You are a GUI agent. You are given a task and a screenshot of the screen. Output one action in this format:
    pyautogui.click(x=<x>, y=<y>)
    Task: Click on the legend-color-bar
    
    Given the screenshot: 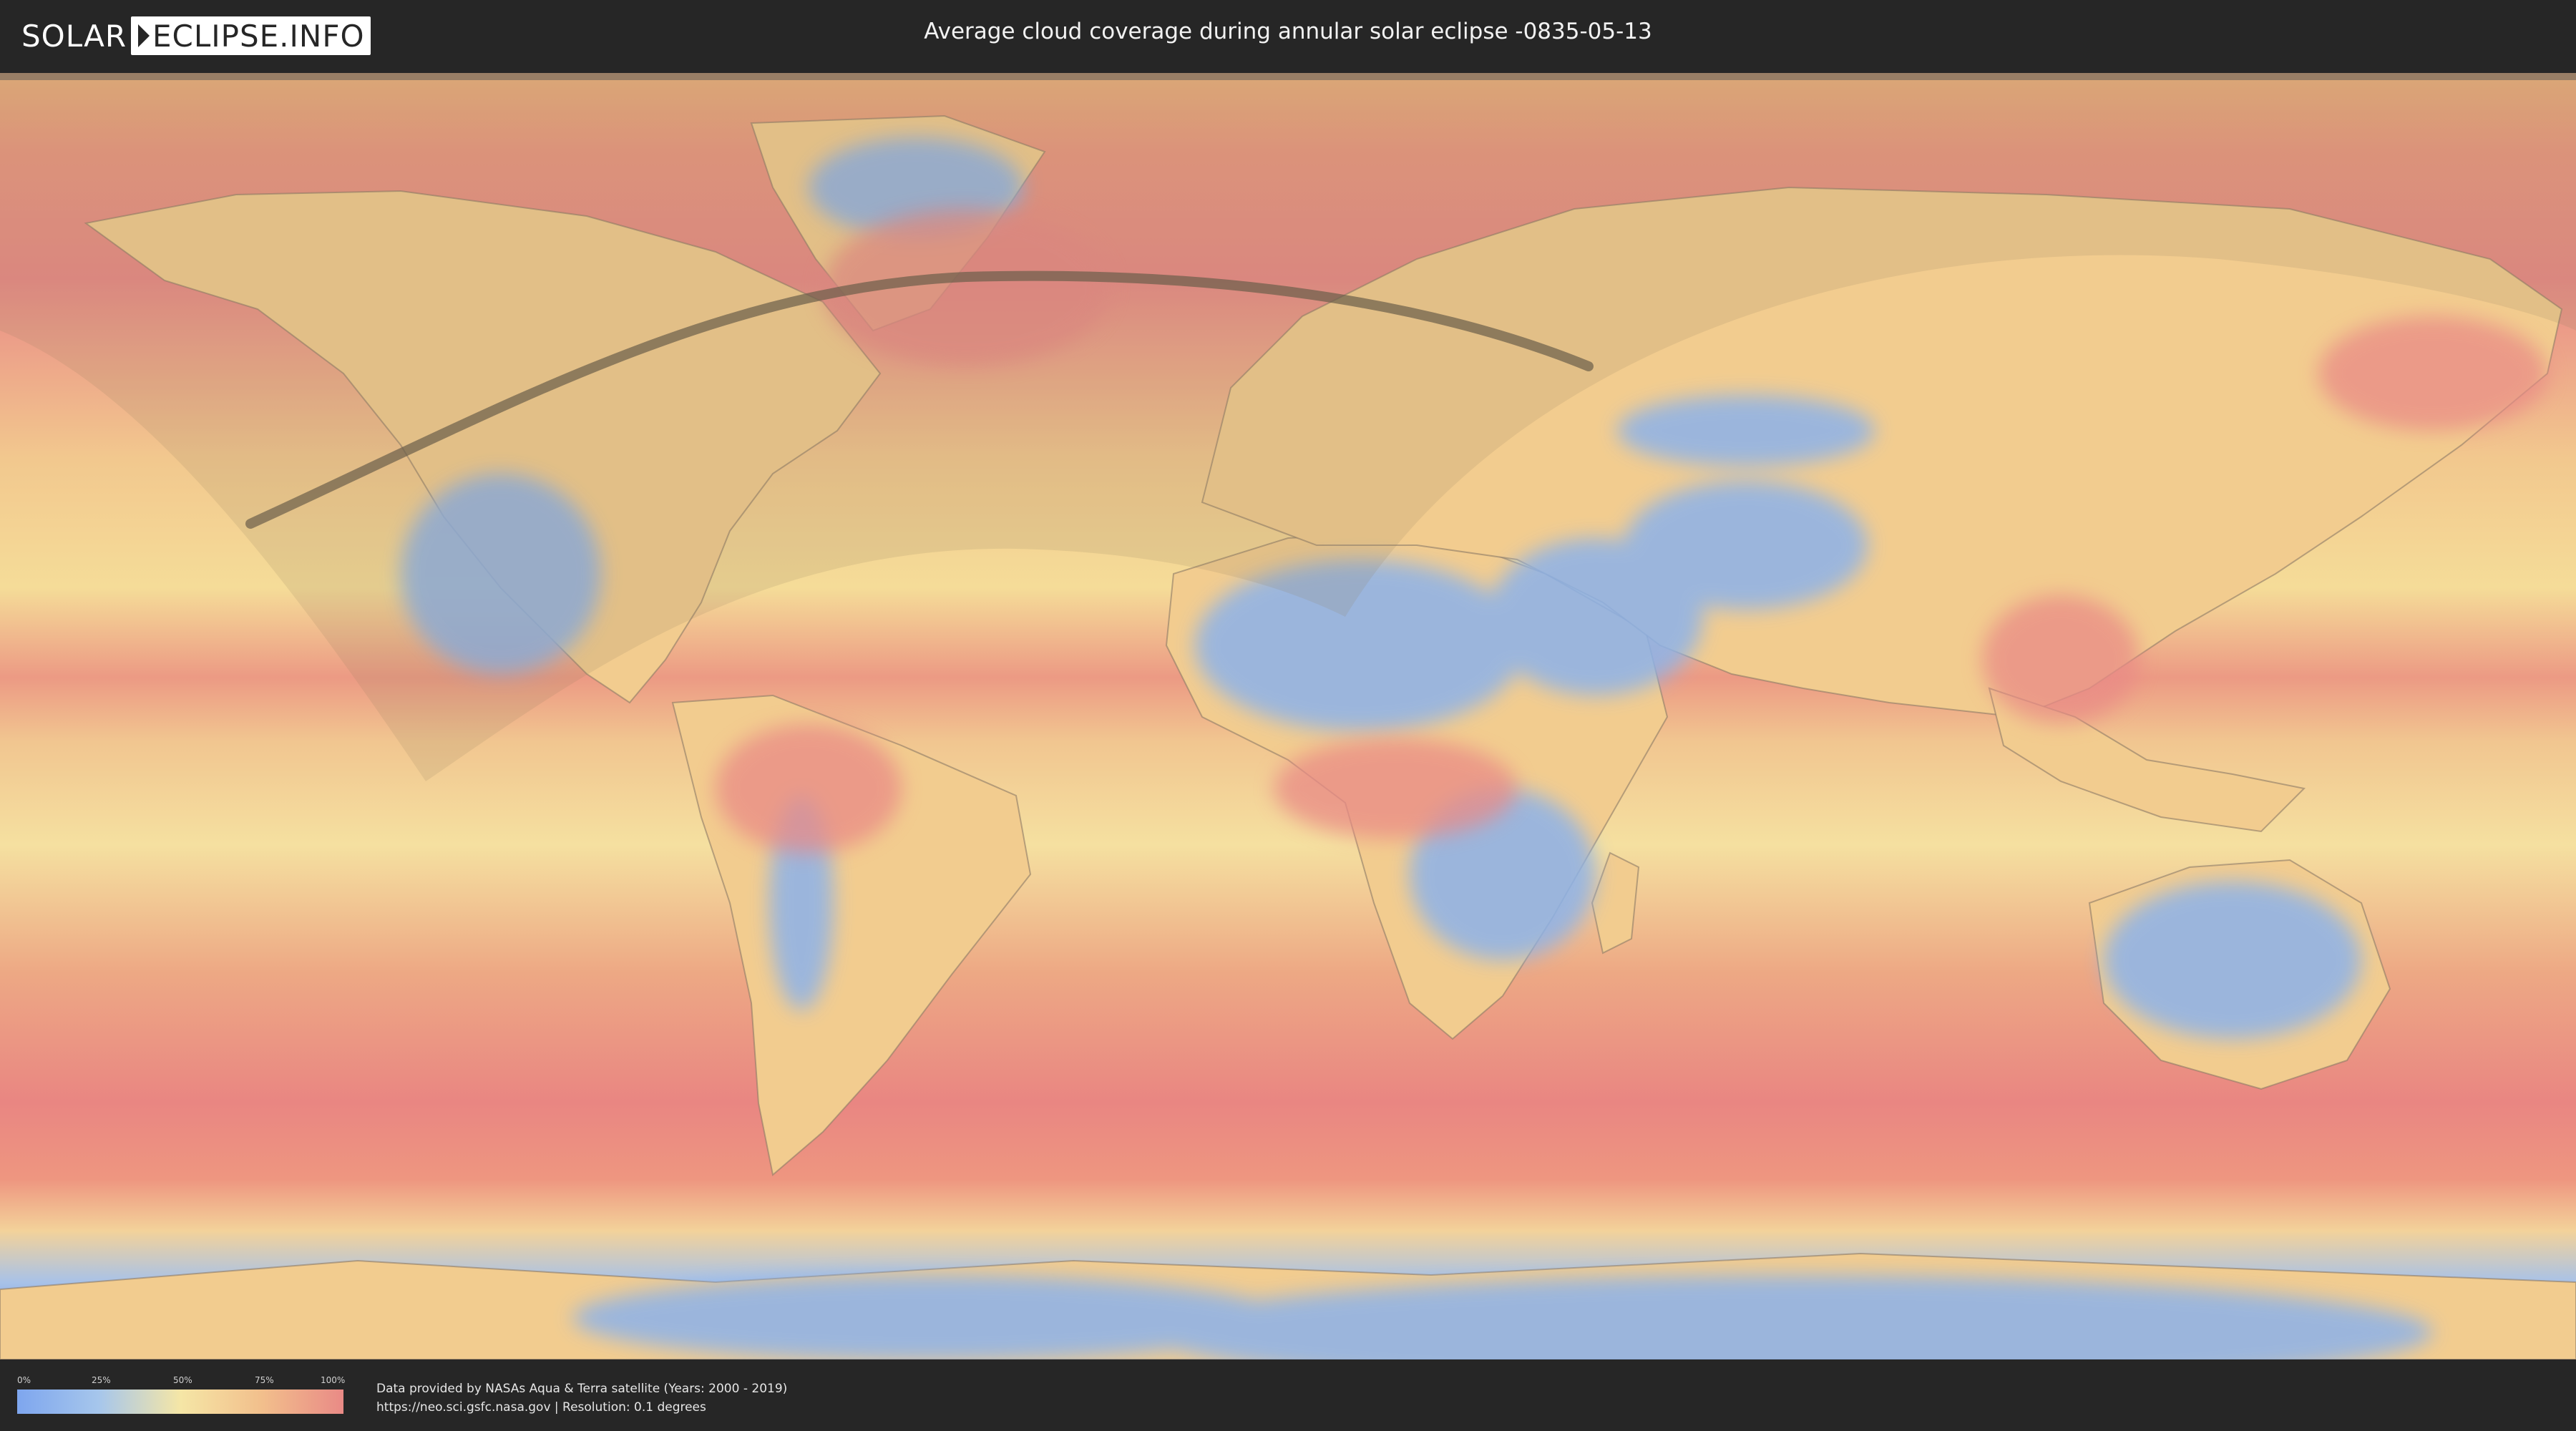 What is the action you would take?
    pyautogui.click(x=180, y=1402)
    